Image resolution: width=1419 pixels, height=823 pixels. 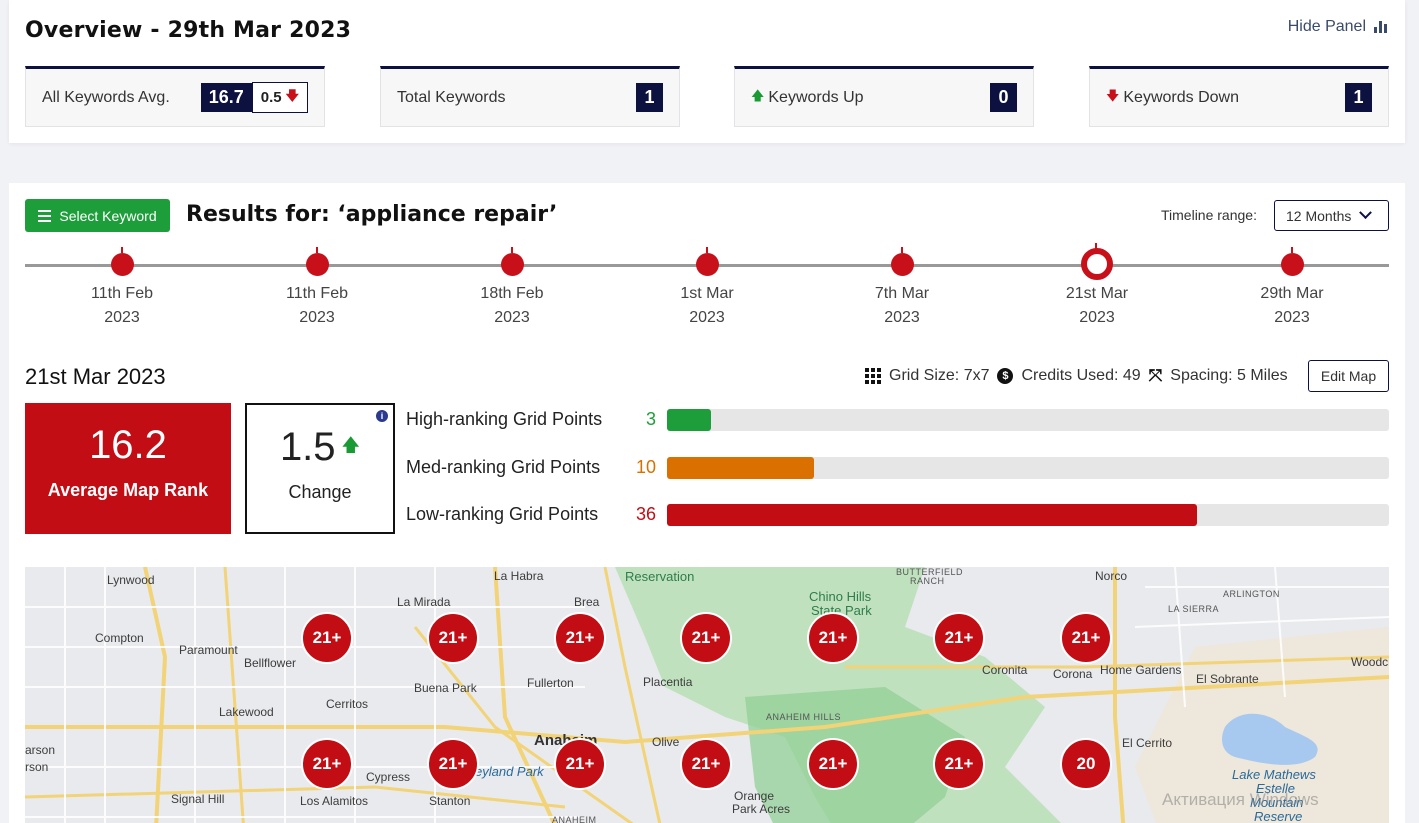 I want to click on map-label: El Cerrito, so click(x=1147, y=743).